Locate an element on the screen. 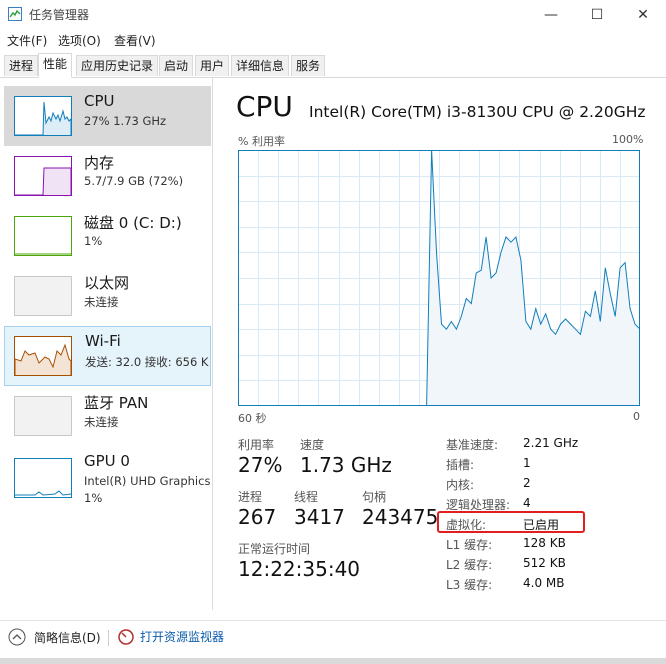 The height and width of the screenshot is (664, 666). disk-thumbnail-graph is located at coordinates (43, 236).